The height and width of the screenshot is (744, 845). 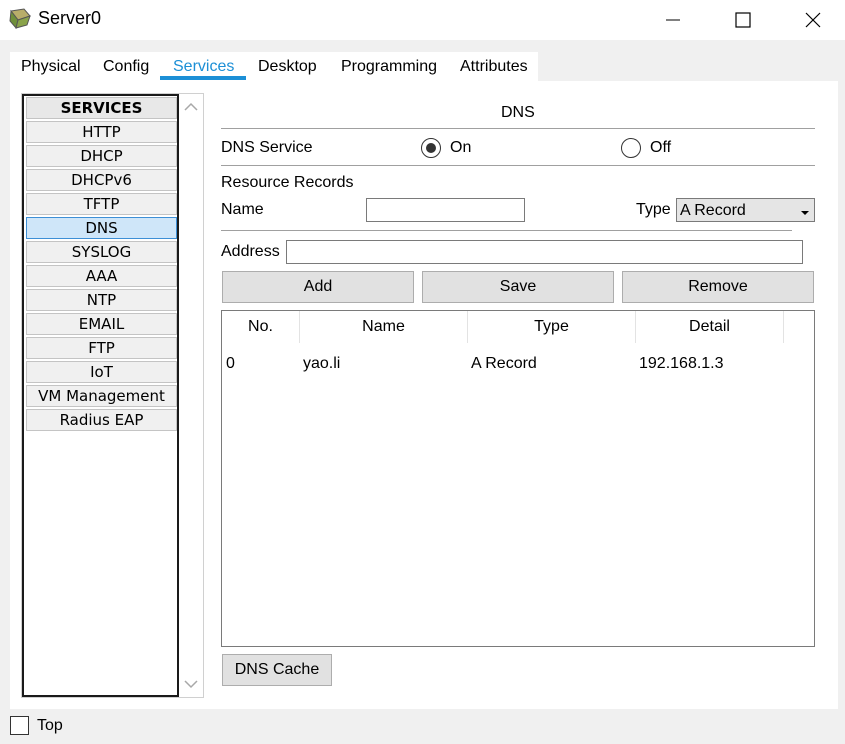 What do you see at coordinates (322, 363) in the screenshot?
I see `cell-name: yao.li` at bounding box center [322, 363].